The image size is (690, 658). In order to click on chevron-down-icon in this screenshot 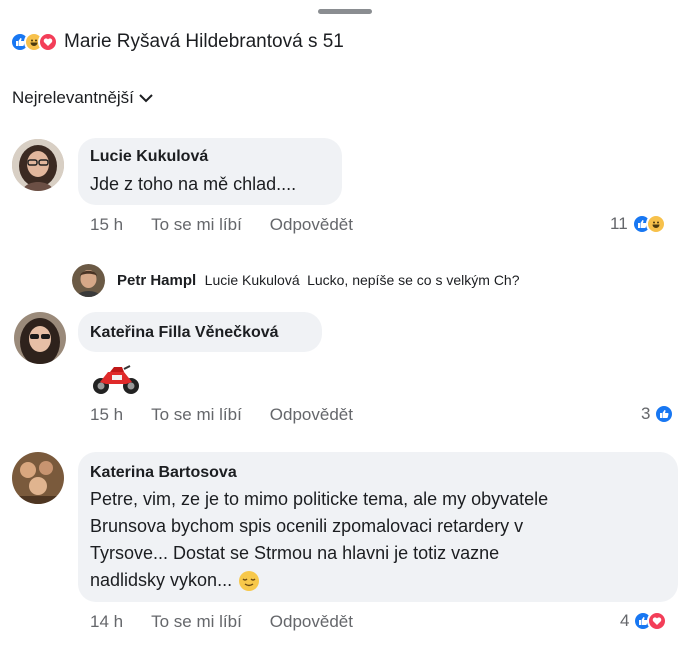, I will do `click(146, 98)`.